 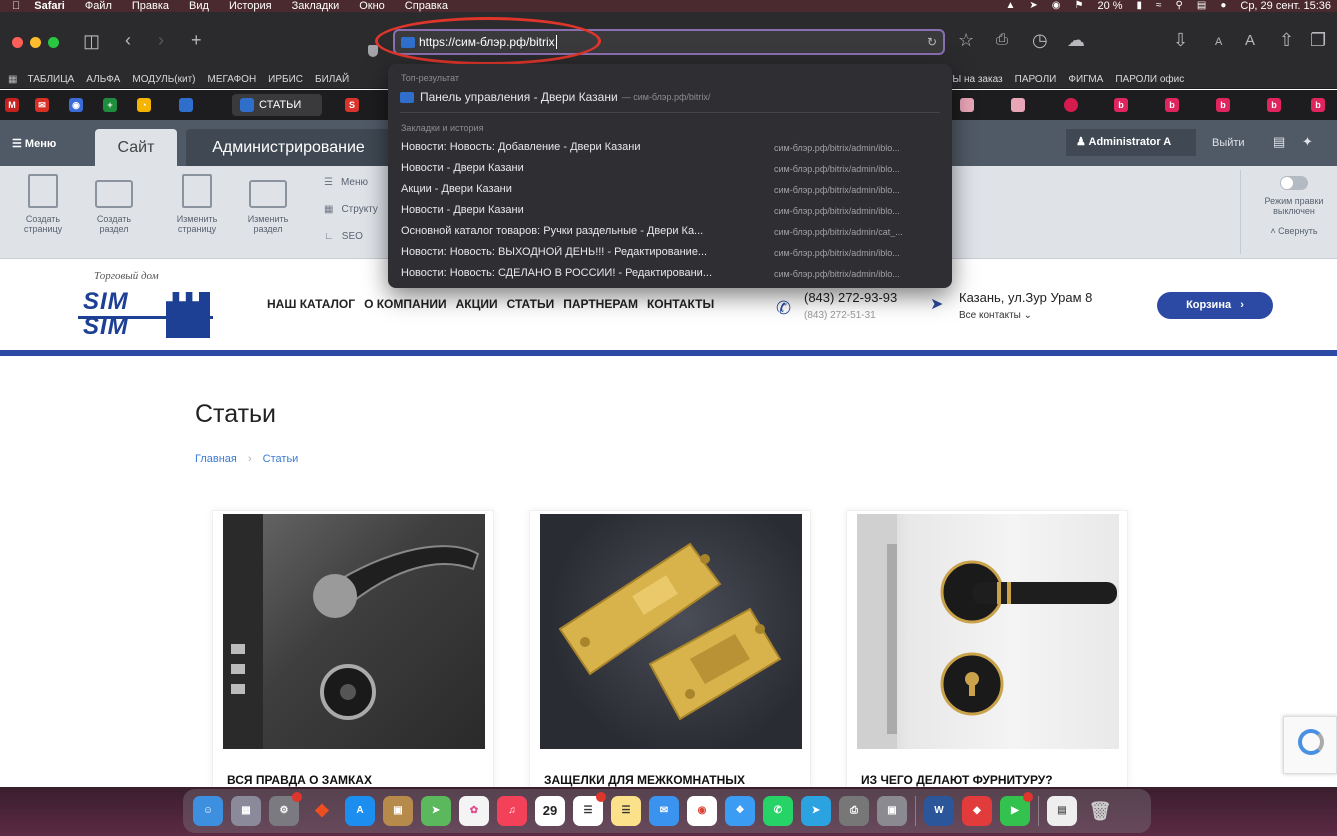 What do you see at coordinates (680, 304) in the screenshot?
I see `nav-contacts: КОНТАКТЫ` at bounding box center [680, 304].